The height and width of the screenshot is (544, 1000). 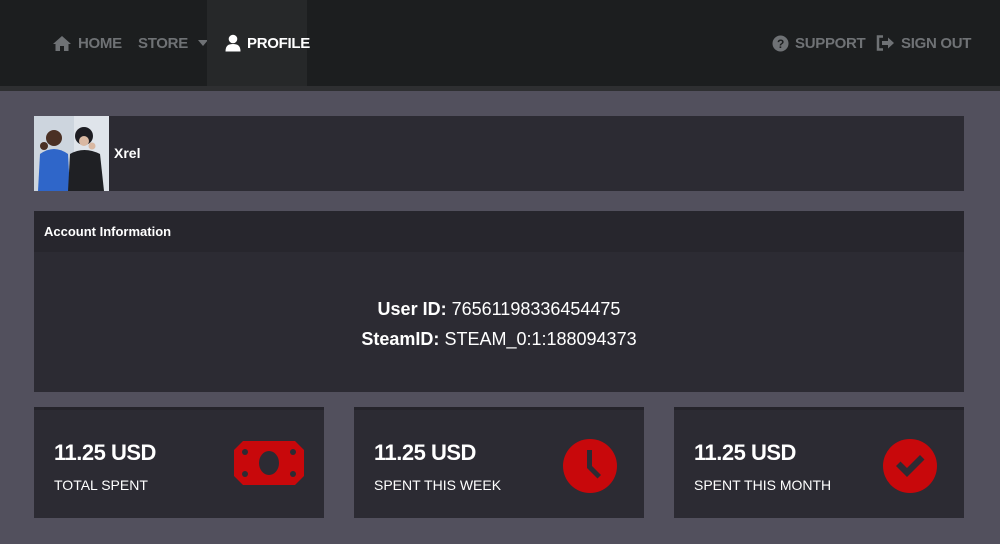 I want to click on nav-profile: PROFILE, so click(x=258, y=43).